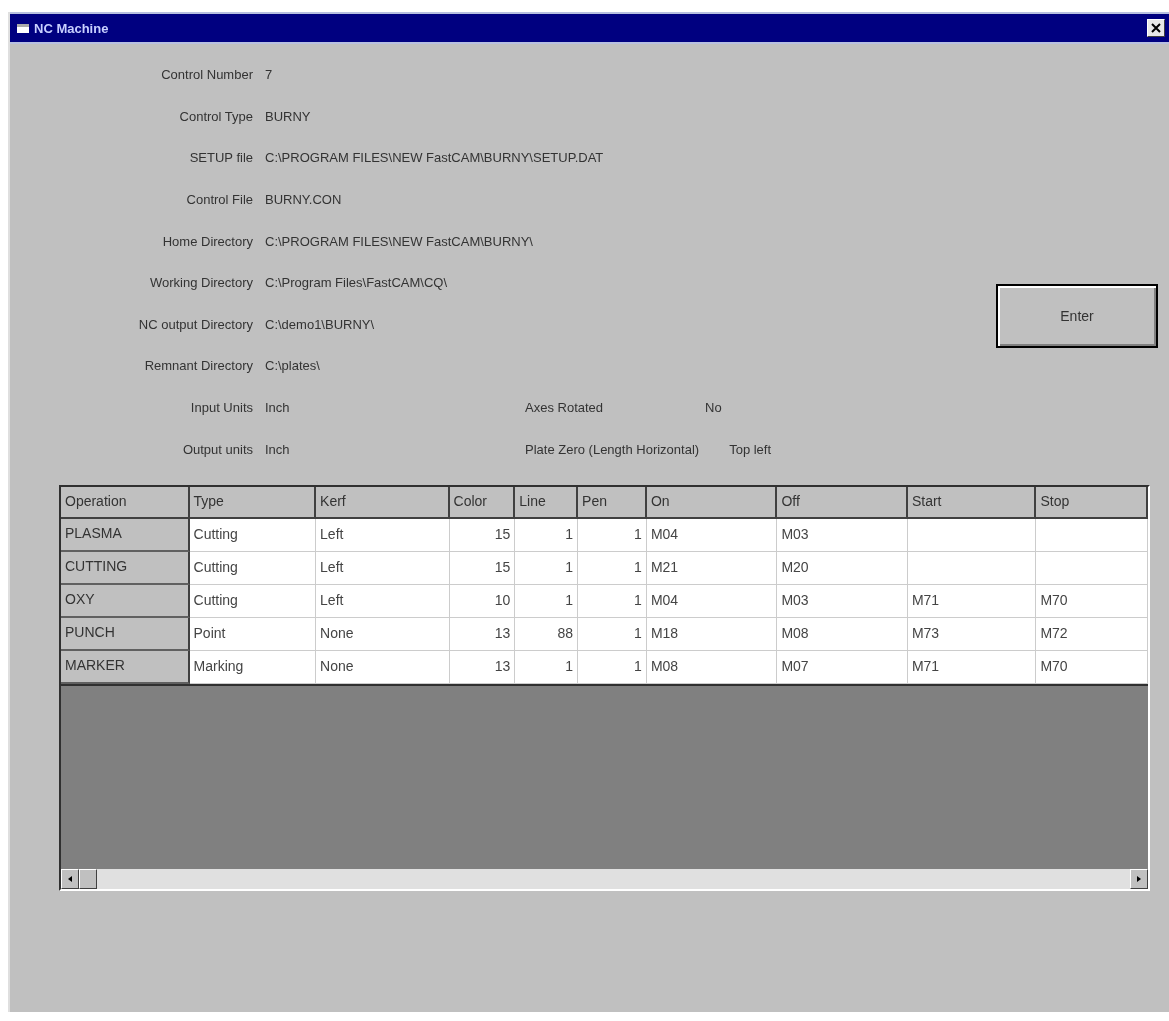 The width and height of the screenshot is (1169, 1021). What do you see at coordinates (383, 502) in the screenshot?
I see `column-header: Kerf` at bounding box center [383, 502].